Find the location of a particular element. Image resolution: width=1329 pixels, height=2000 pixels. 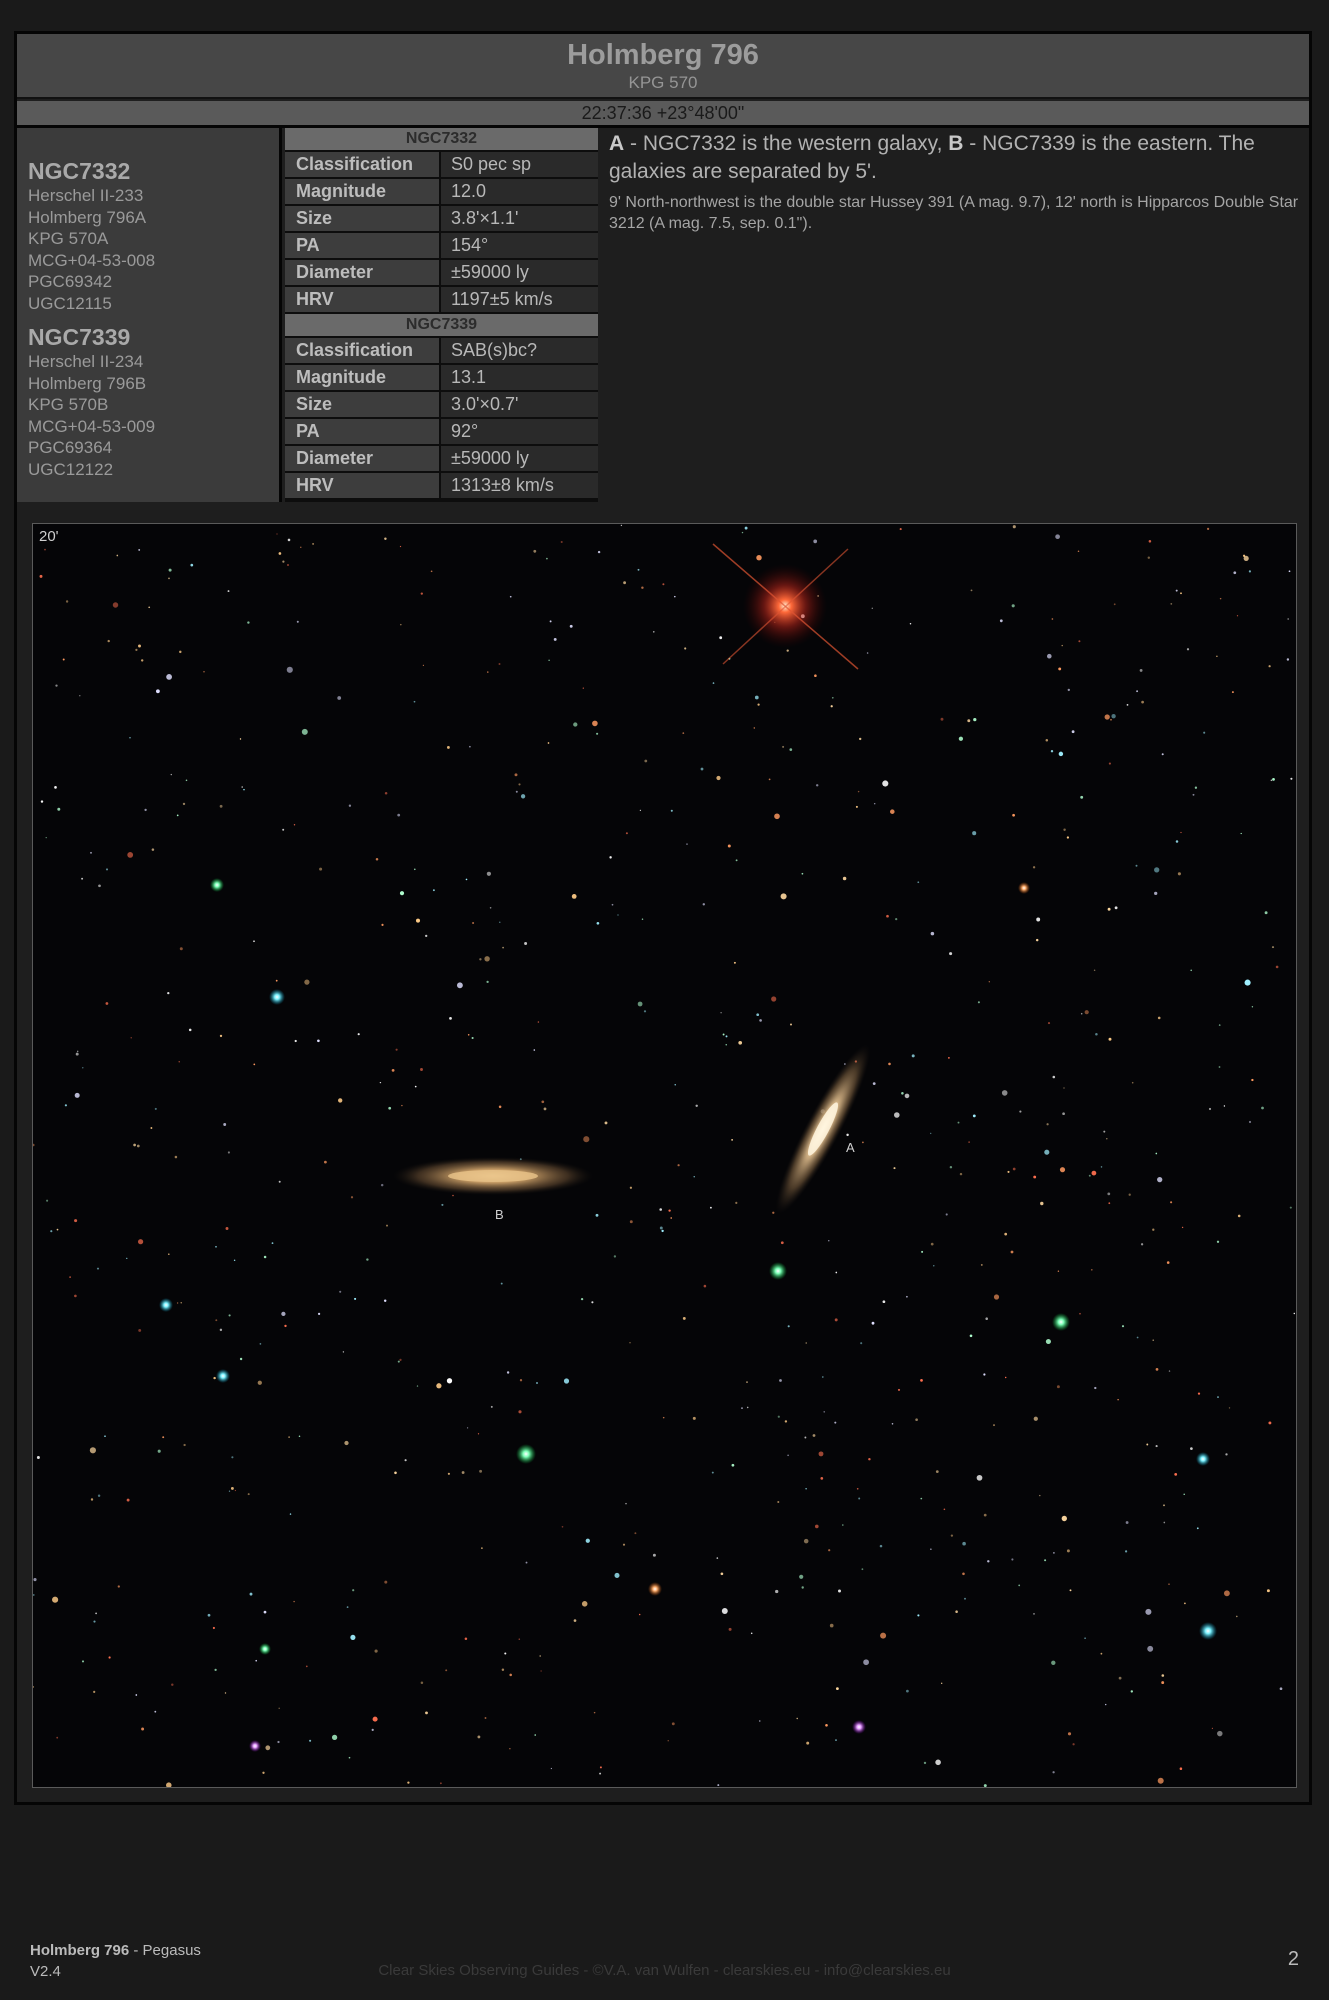

alias: Holmberg 796A is located at coordinates (87, 217).